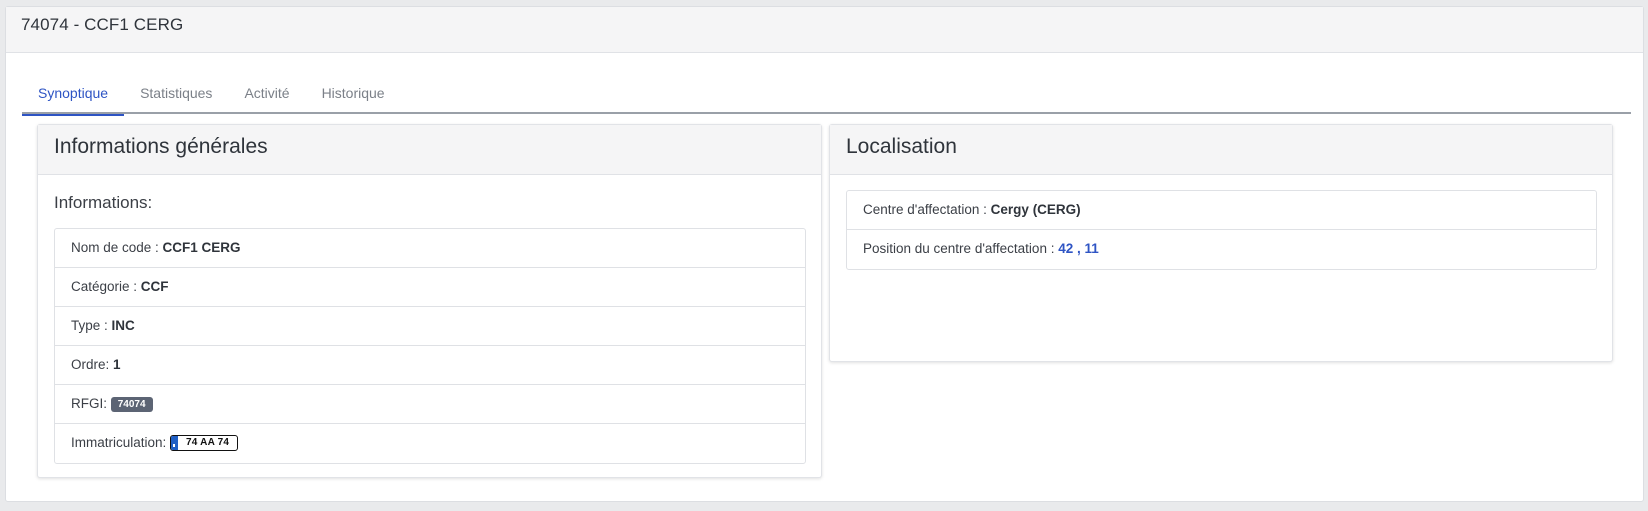  What do you see at coordinates (175, 443) in the screenshot?
I see `eu-flag-icon` at bounding box center [175, 443].